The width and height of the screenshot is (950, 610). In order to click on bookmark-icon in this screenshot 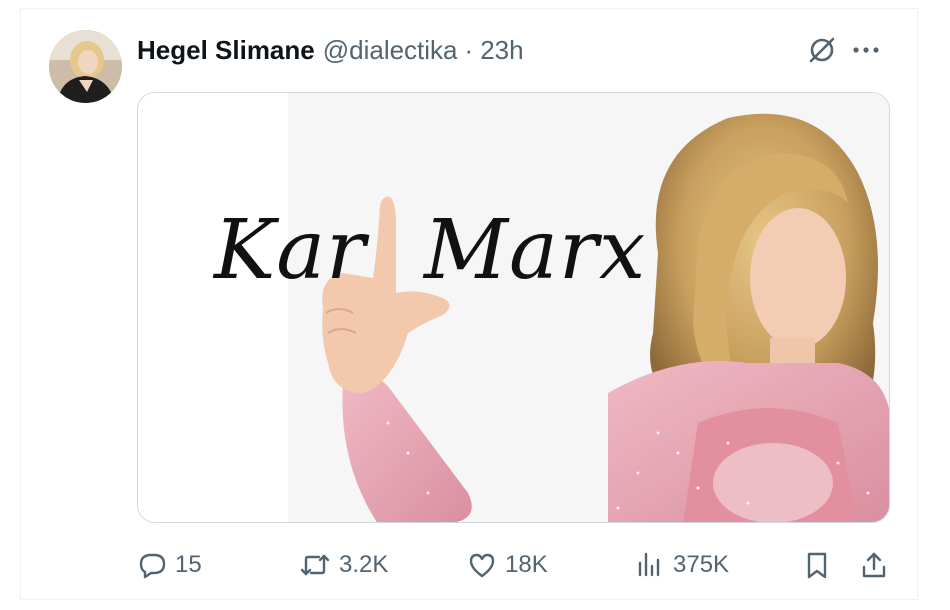, I will do `click(817, 565)`.